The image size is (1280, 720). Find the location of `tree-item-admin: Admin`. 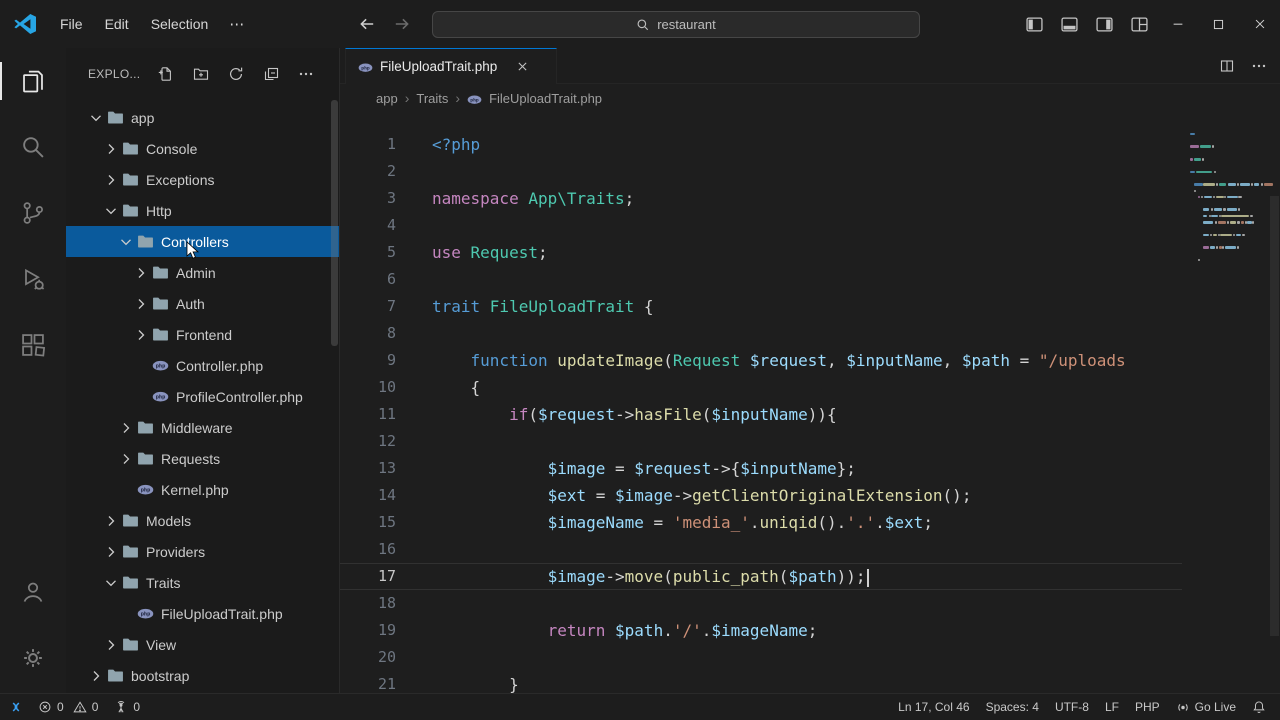

tree-item-admin: Admin is located at coordinates (202, 272).